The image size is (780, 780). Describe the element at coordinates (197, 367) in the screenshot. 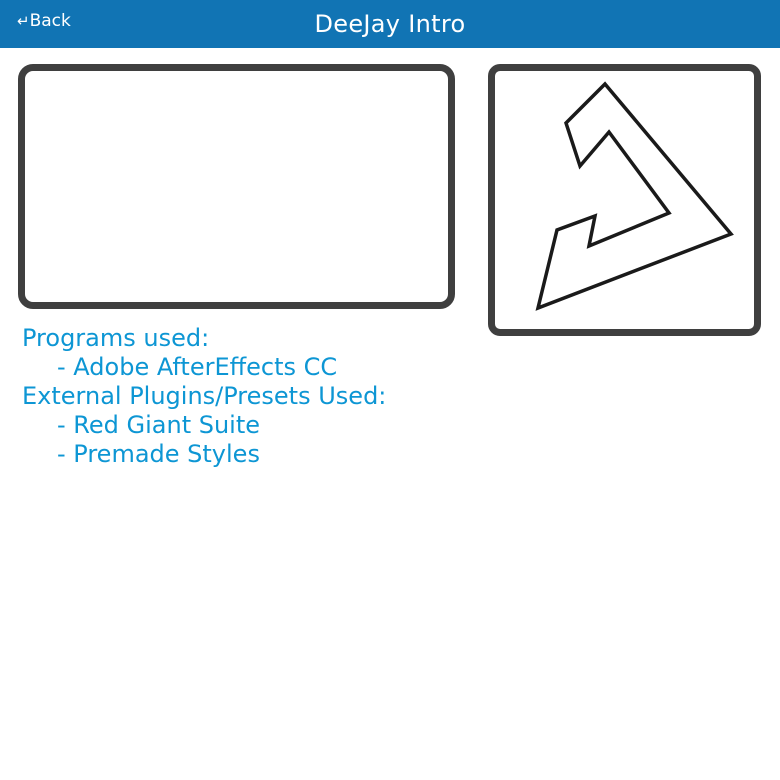

I see `program-item: - Adobe AfterEffects CC` at that location.